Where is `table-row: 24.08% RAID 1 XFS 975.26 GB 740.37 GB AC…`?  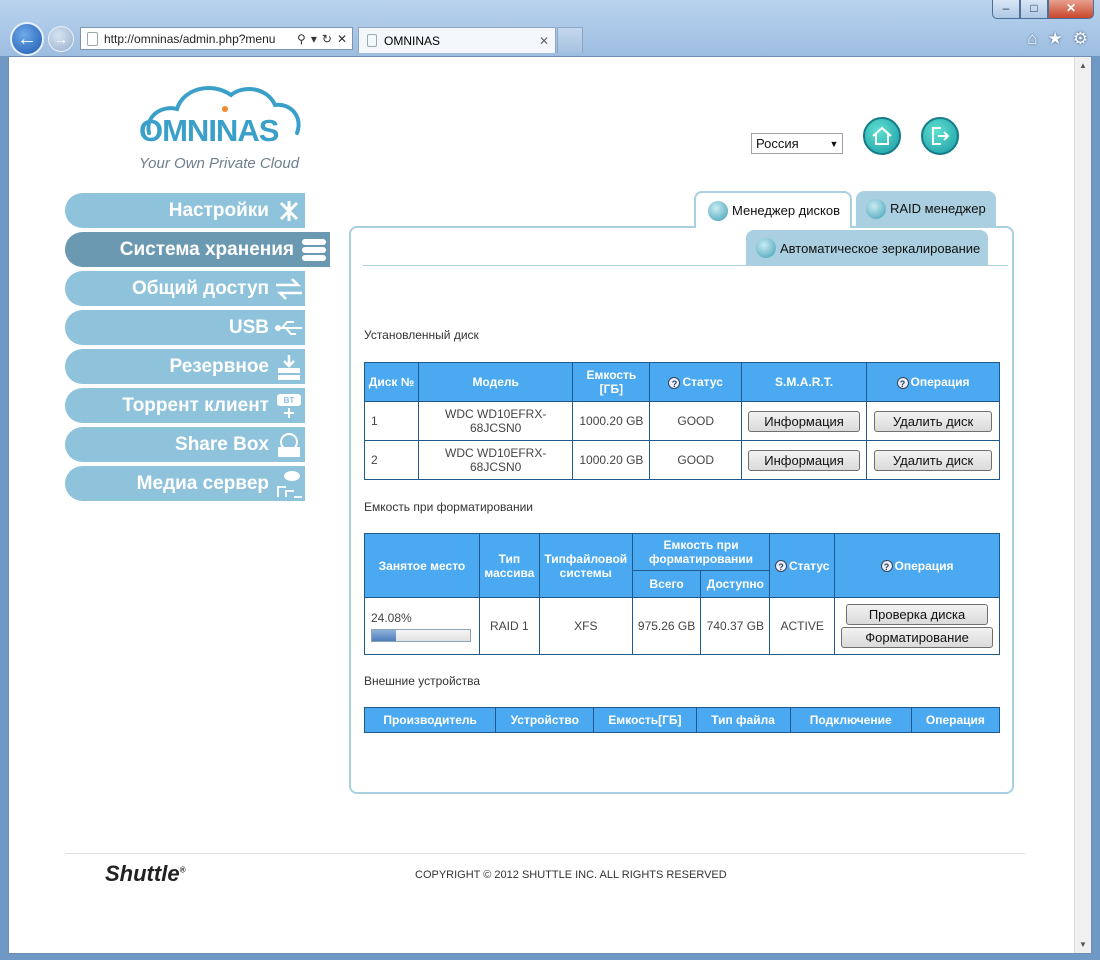 table-row: 24.08% RAID 1 XFS 975.26 GB 740.37 GB AC… is located at coordinates (682, 626).